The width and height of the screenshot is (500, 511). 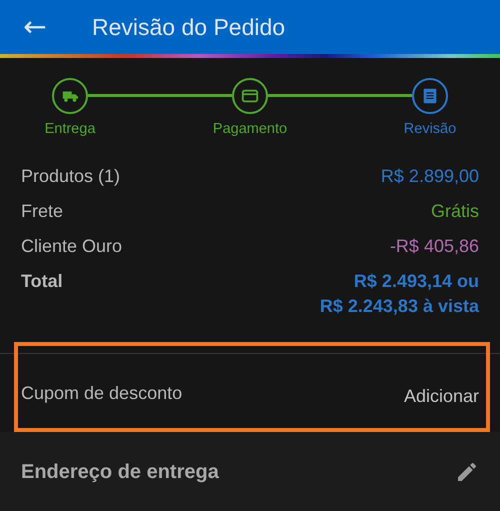 What do you see at coordinates (189, 27) in the screenshot?
I see `page-title: Revisão do Pedido` at bounding box center [189, 27].